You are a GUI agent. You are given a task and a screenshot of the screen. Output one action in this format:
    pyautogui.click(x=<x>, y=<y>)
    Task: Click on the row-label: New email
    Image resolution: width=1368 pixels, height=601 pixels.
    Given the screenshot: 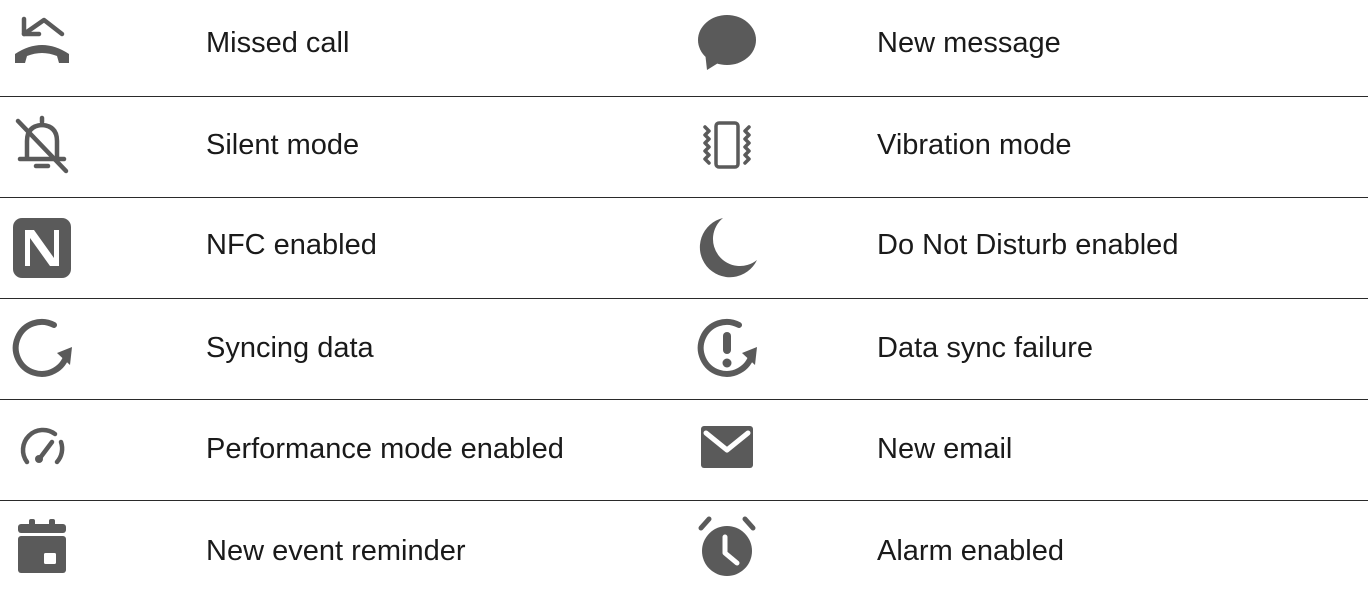 What is the action you would take?
    pyautogui.click(x=945, y=449)
    